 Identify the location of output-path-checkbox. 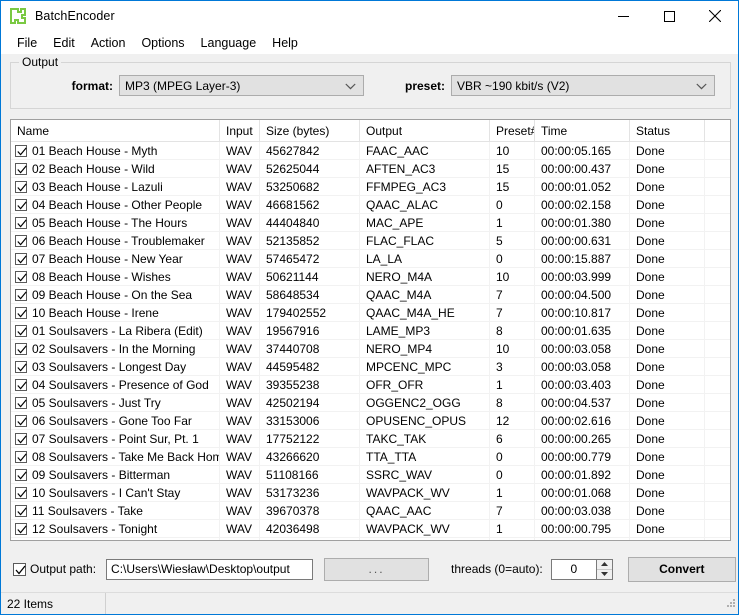
(19, 569).